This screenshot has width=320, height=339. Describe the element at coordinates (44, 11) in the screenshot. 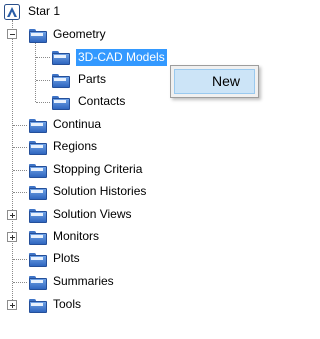

I see `tree-label-root: Star 1` at that location.